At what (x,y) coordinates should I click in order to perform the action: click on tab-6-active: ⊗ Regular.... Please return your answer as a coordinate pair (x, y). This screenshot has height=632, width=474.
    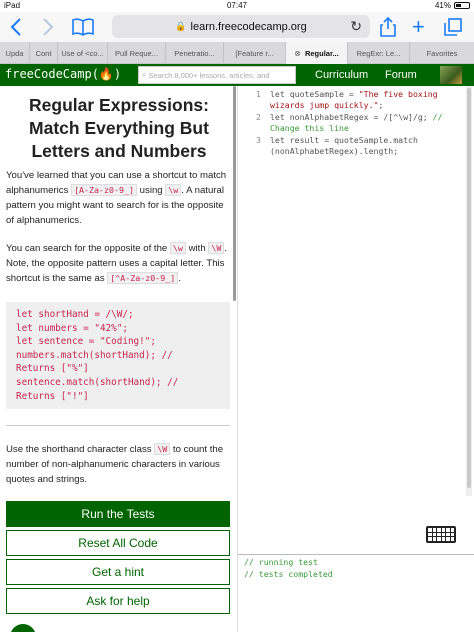
    Looking at the image, I should click on (317, 53).